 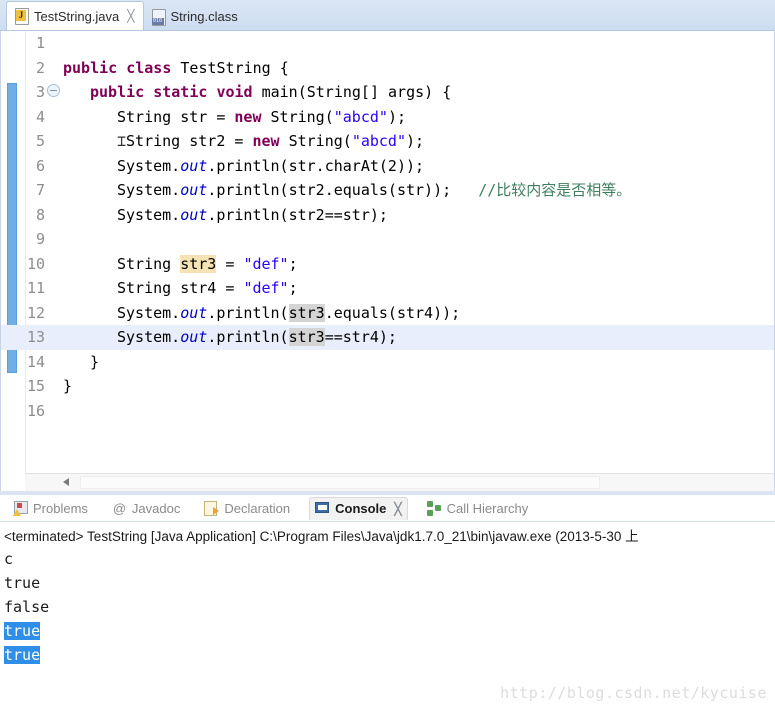 What do you see at coordinates (555, 190) in the screenshot?
I see `code-token: //比较内容是否相等。` at bounding box center [555, 190].